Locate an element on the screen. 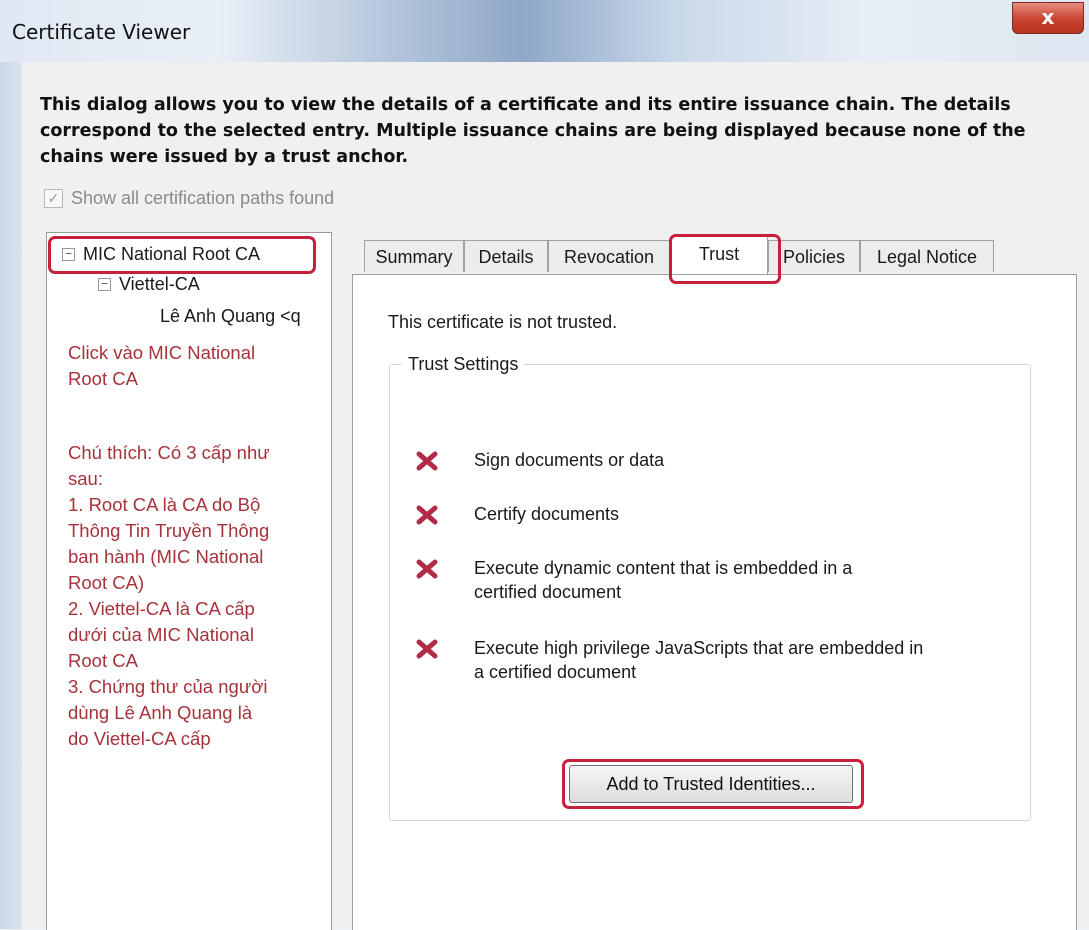  annotation-line: dùng Lê Anh Quang là is located at coordinates (160, 712).